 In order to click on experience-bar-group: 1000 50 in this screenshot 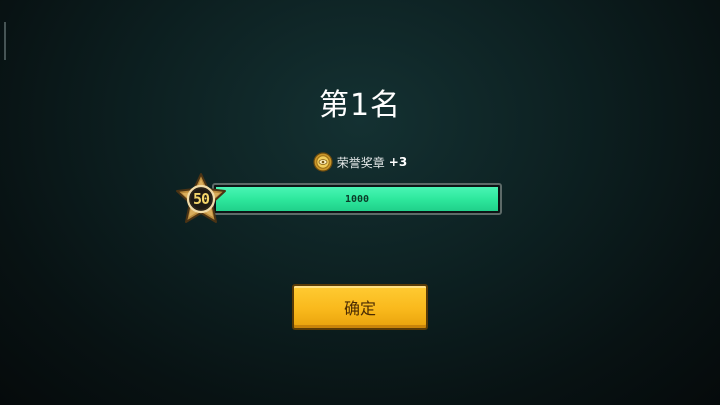, I will do `click(338, 200)`.